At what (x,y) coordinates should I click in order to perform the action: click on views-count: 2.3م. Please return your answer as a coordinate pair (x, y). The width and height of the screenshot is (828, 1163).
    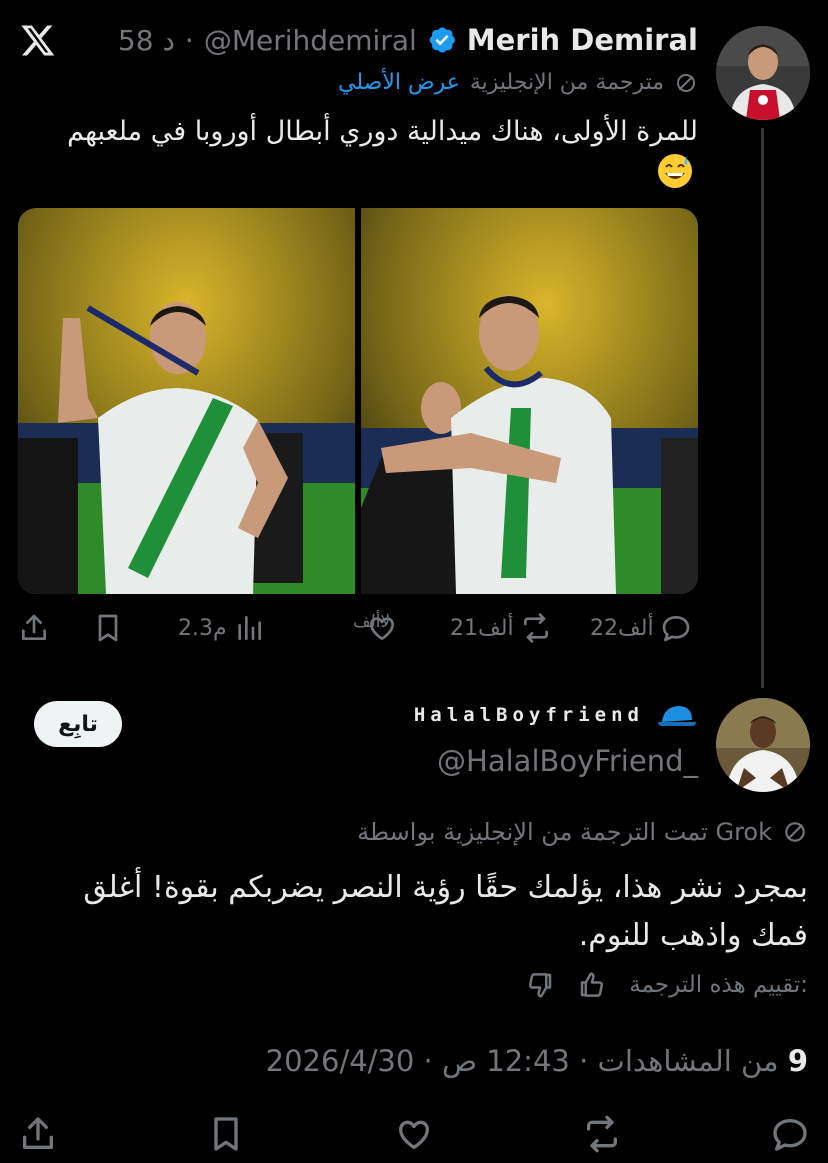
    Looking at the image, I should click on (221, 628).